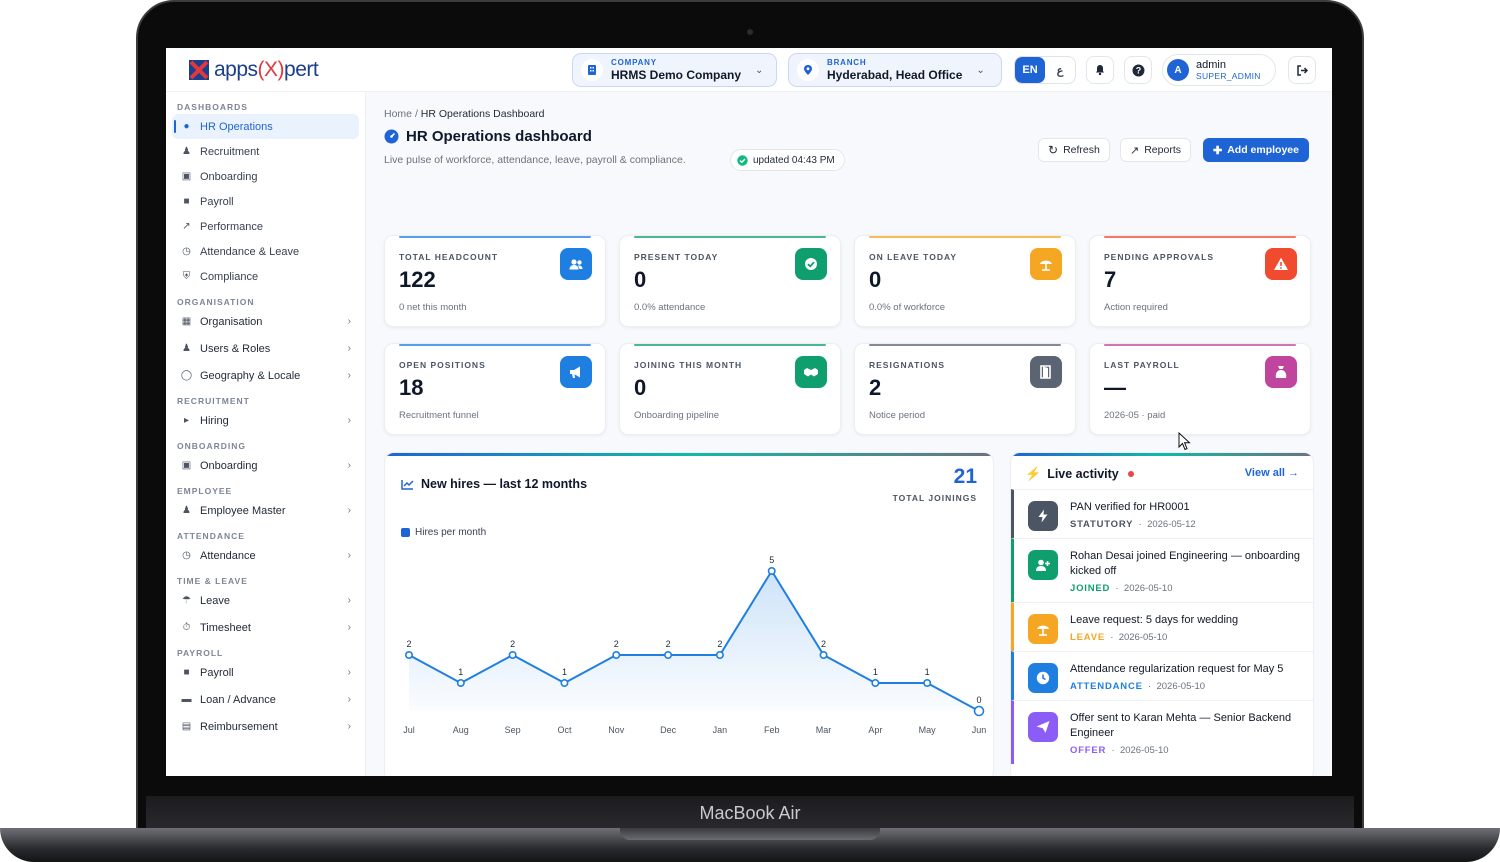 The width and height of the screenshot is (1500, 862). I want to click on sidebar-item-compliance: ⛨ Compliance, so click(265, 276).